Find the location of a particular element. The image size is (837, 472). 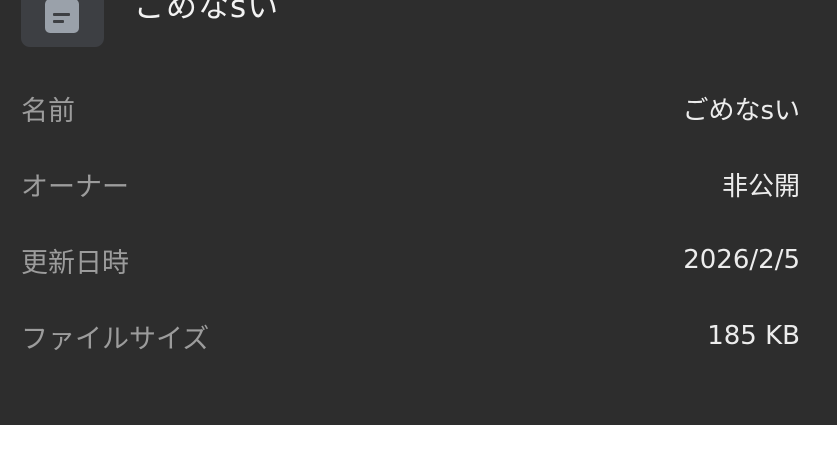

detail-label-owner: オーナー is located at coordinates (75, 187).